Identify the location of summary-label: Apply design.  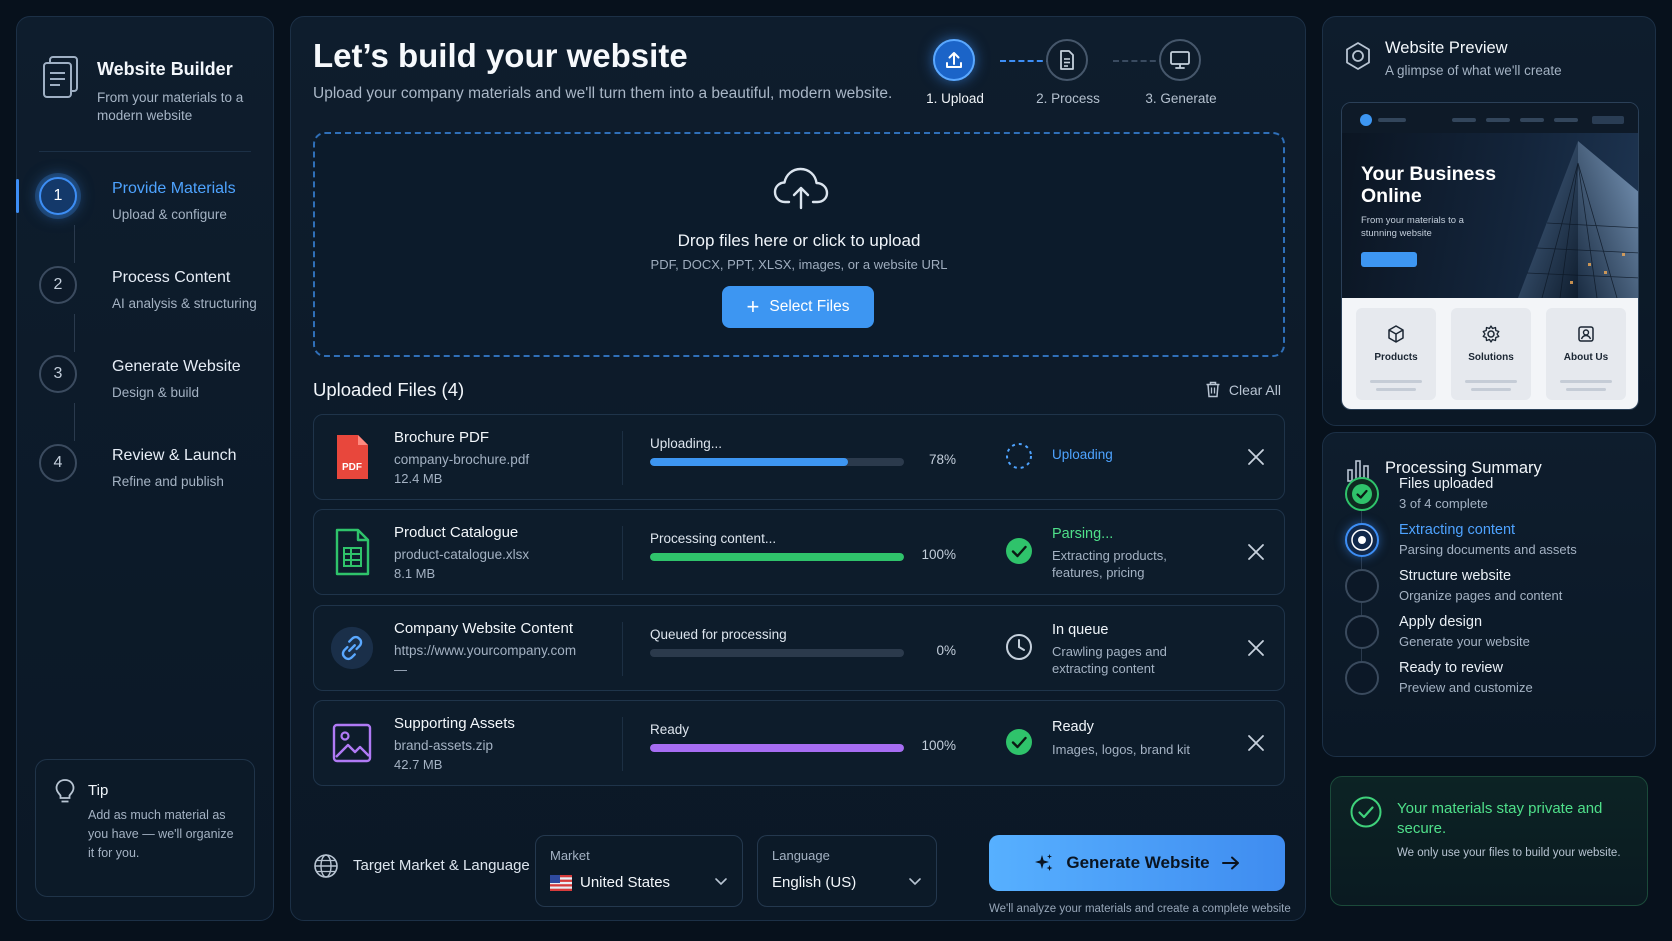
(1441, 622).